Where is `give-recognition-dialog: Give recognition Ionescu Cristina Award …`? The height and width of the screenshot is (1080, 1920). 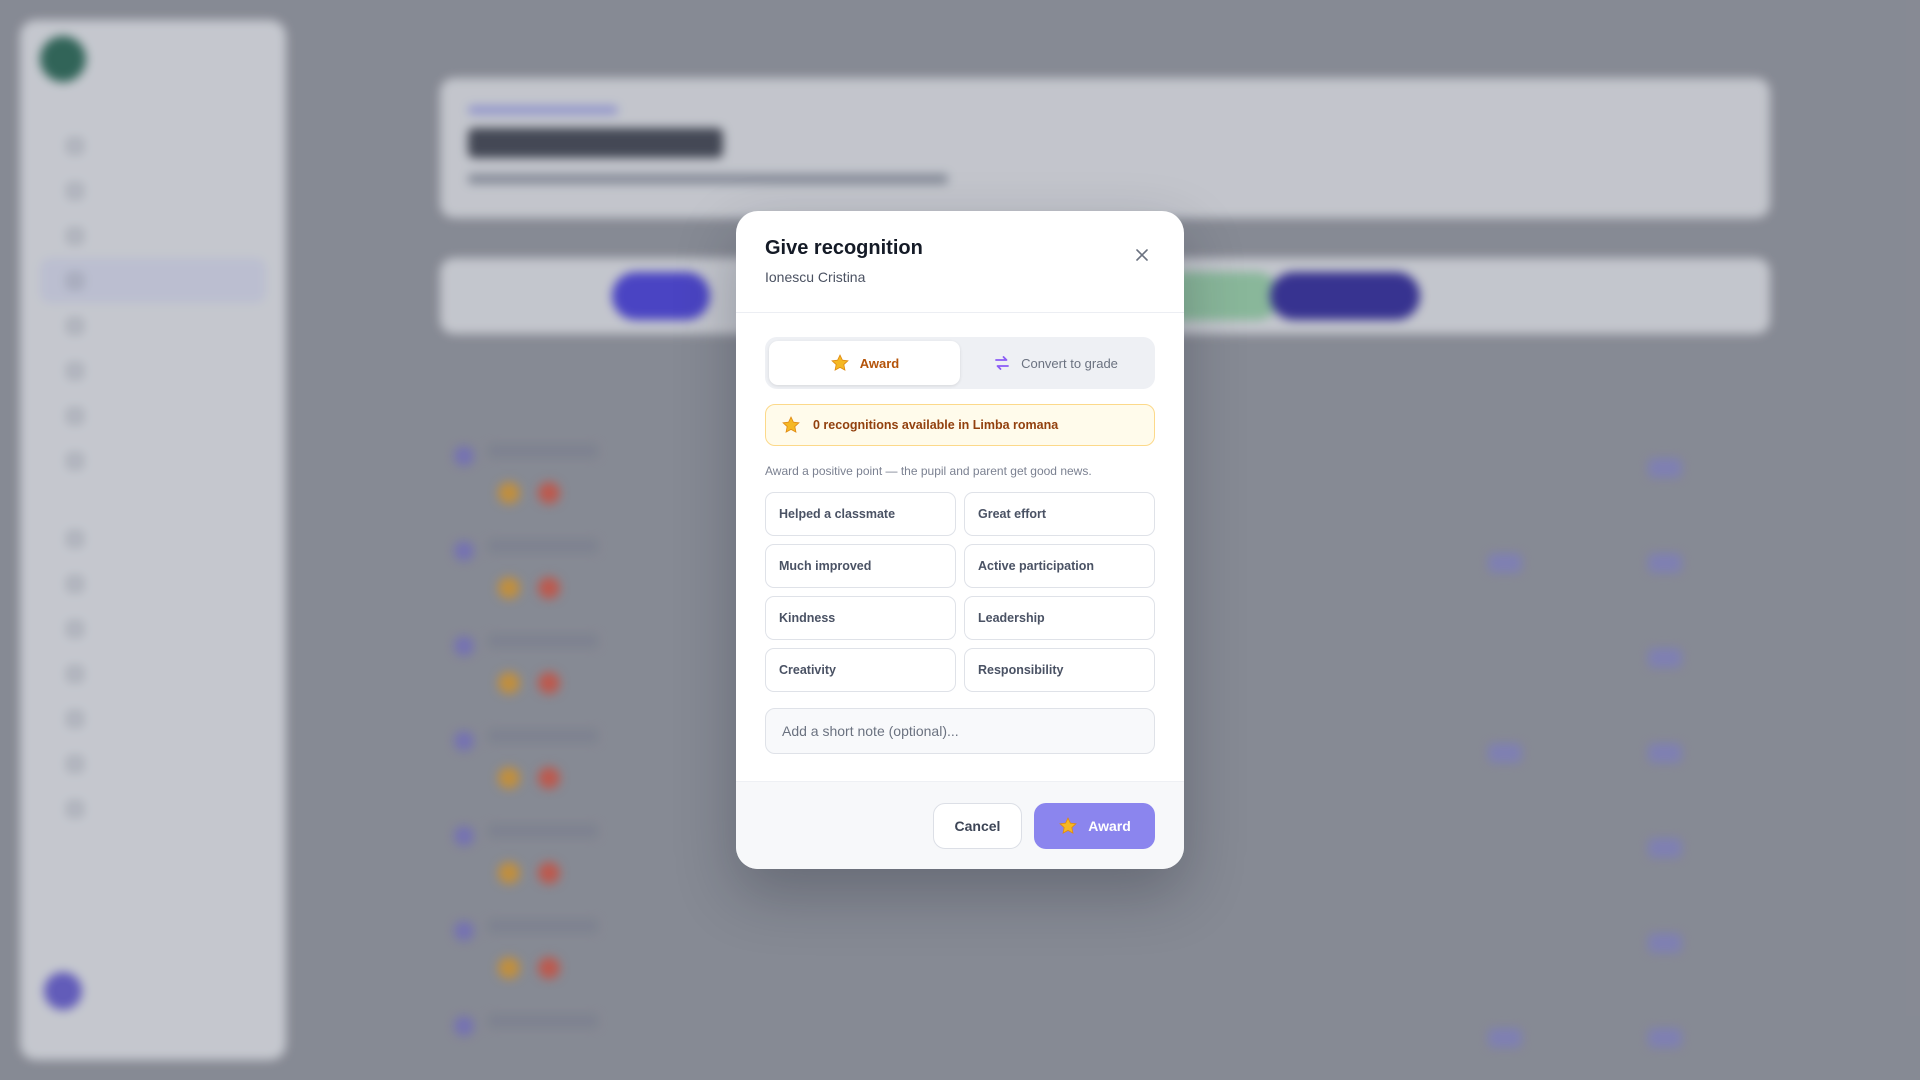
give-recognition-dialog: Give recognition Ionescu Cristina Award … is located at coordinates (960, 540).